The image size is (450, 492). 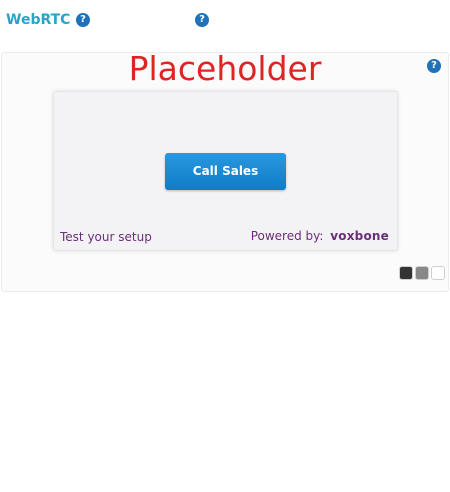 I want to click on swatch-gray, so click(x=422, y=273).